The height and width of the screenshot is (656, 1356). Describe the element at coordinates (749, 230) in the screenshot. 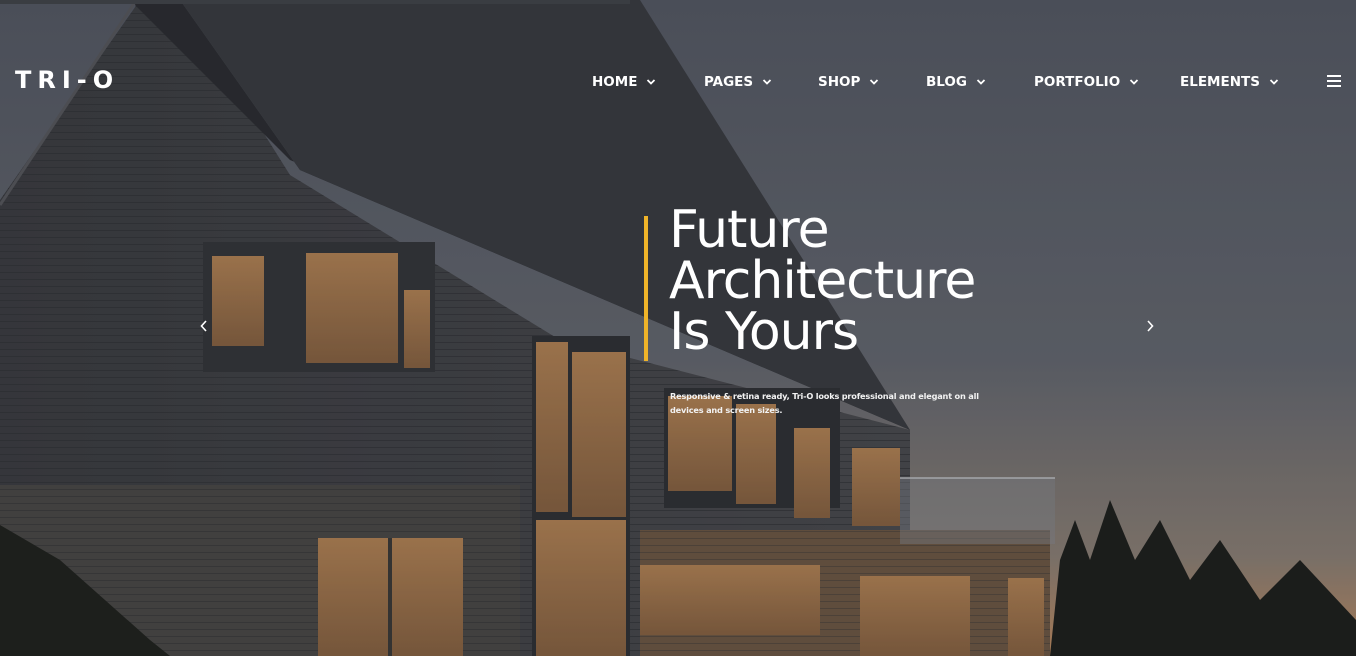

I see `hero-title-line: Future` at that location.